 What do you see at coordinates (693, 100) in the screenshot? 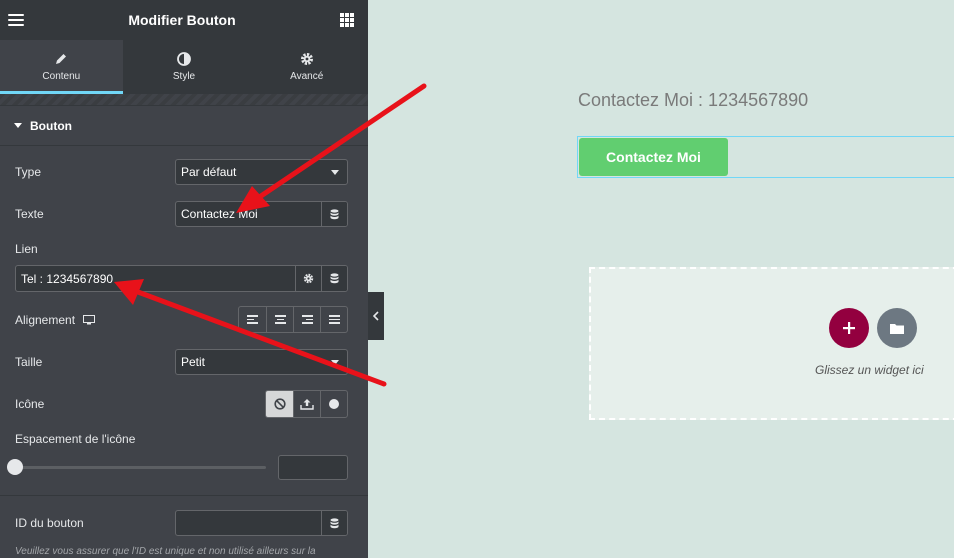
I see `canvas-heading: Contactez Moi : 1234567890` at bounding box center [693, 100].